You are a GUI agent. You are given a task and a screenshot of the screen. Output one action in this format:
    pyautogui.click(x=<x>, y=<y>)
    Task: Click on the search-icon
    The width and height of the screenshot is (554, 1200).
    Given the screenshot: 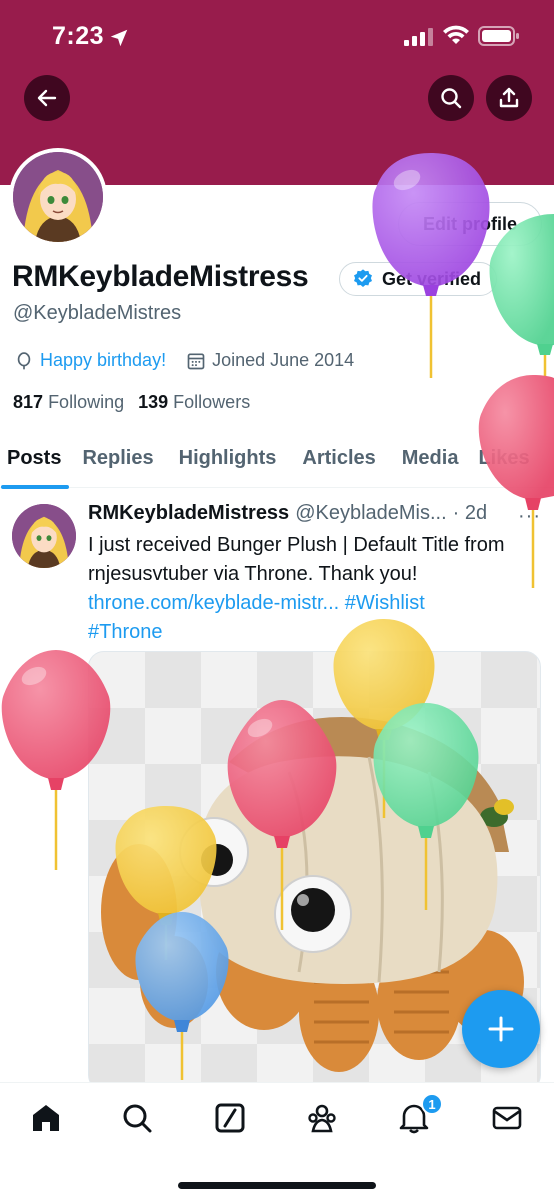 What is the action you would take?
    pyautogui.click(x=451, y=98)
    